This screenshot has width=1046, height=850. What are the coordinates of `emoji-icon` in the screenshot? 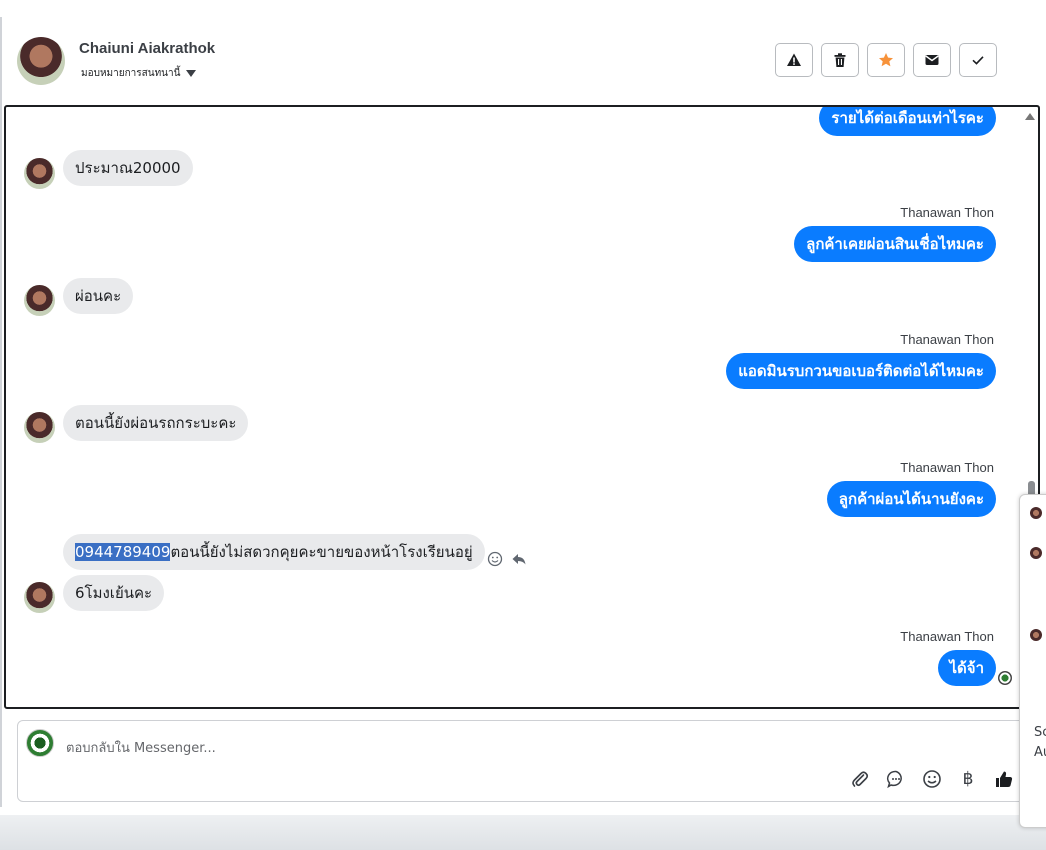 It's located at (932, 779).